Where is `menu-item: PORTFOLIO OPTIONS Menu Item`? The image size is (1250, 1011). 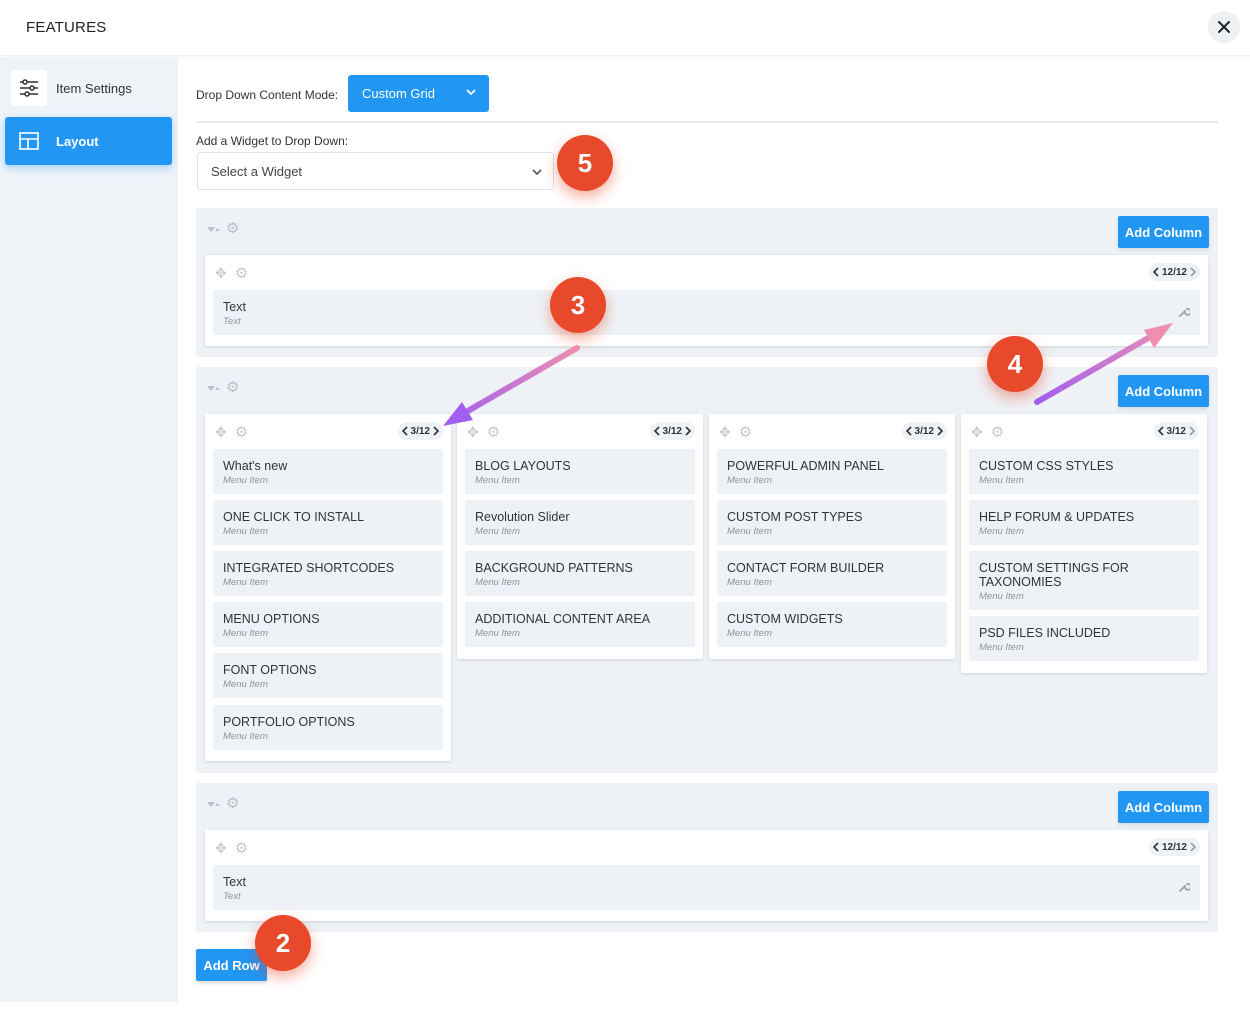 menu-item: PORTFOLIO OPTIONS Menu Item is located at coordinates (328, 727).